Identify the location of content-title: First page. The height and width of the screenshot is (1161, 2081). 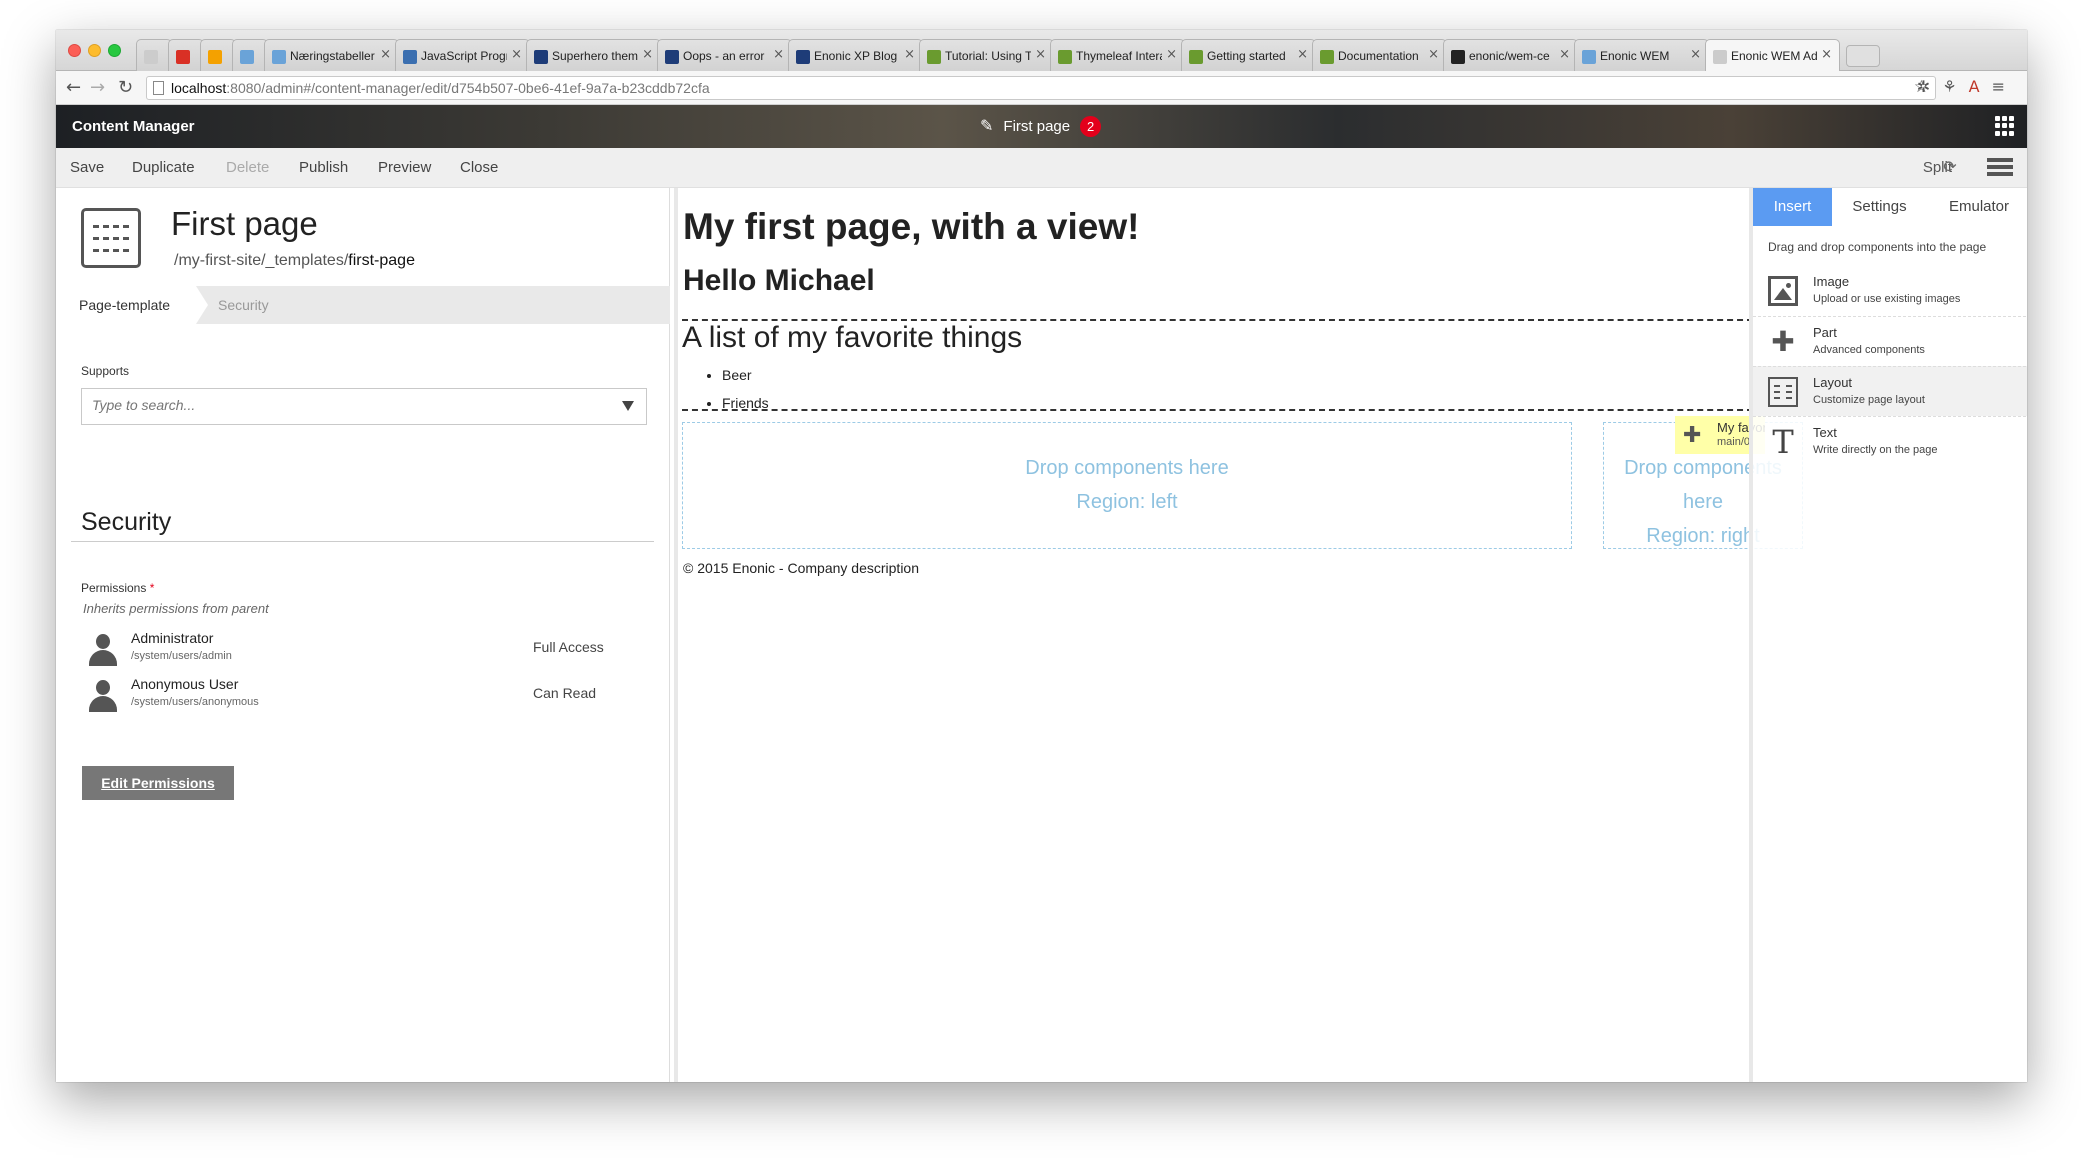
(244, 224).